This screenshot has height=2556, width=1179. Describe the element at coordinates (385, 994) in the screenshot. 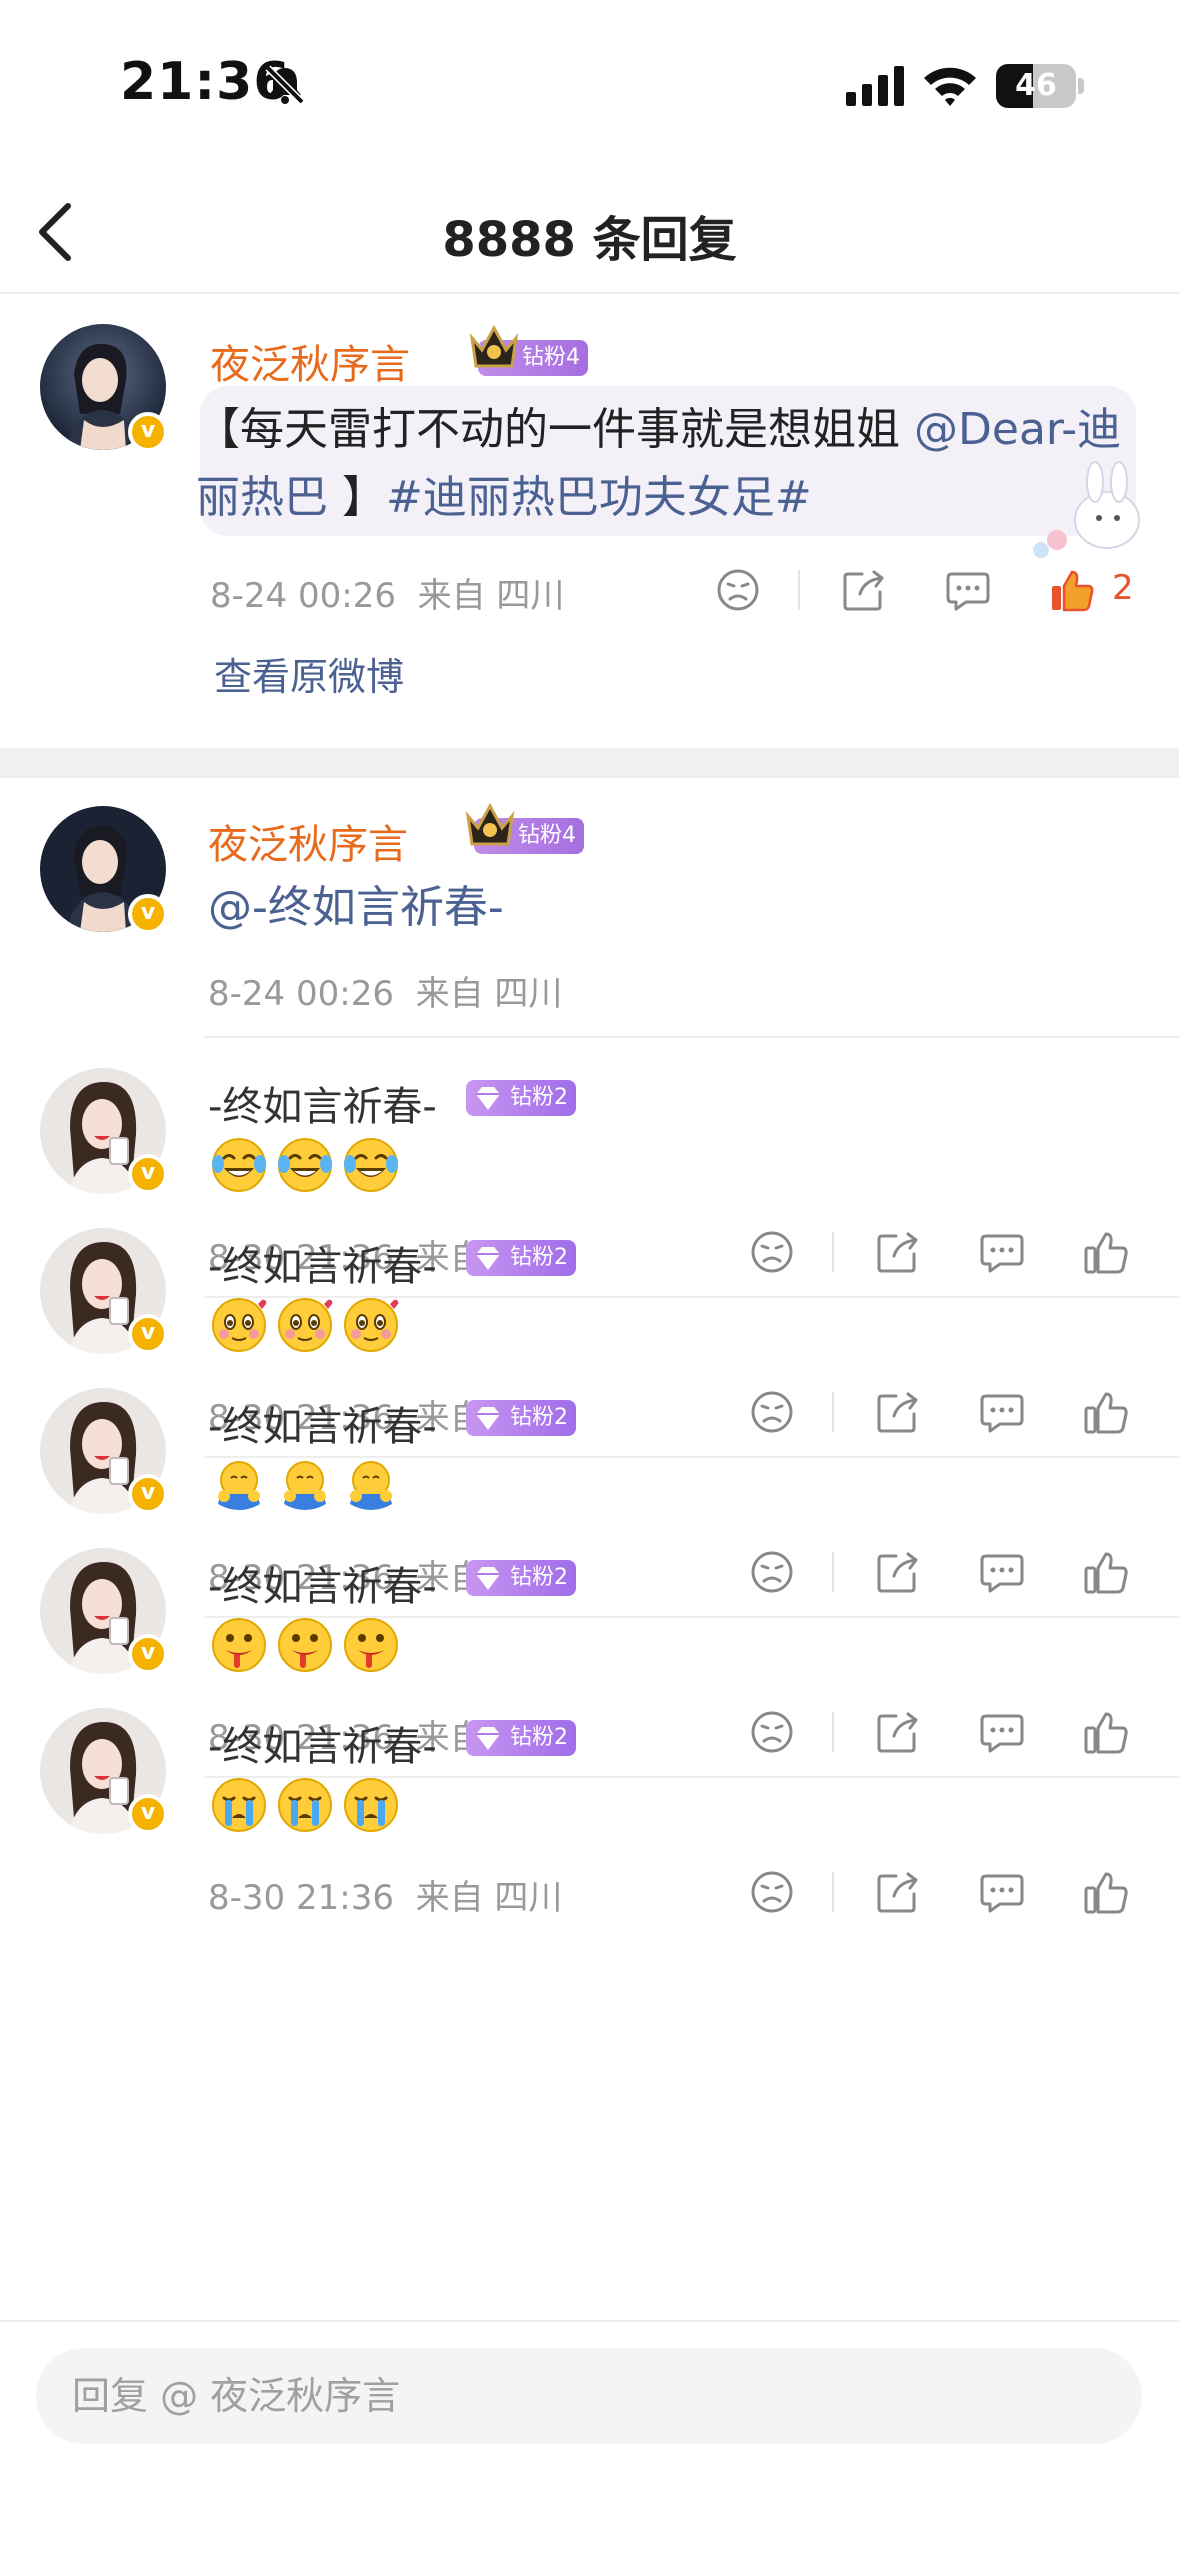

I see `reply-time: 8-24 00:26 来自 四川` at that location.